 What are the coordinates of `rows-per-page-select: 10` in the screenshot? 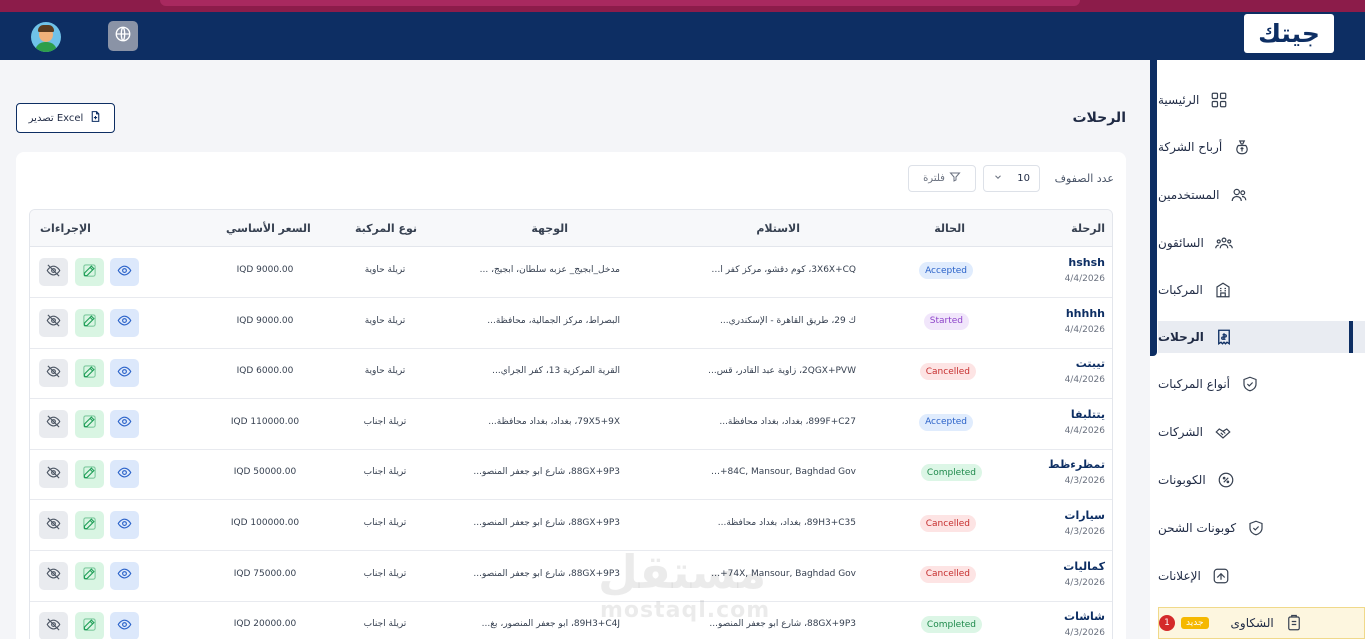 It's located at (1011, 178).